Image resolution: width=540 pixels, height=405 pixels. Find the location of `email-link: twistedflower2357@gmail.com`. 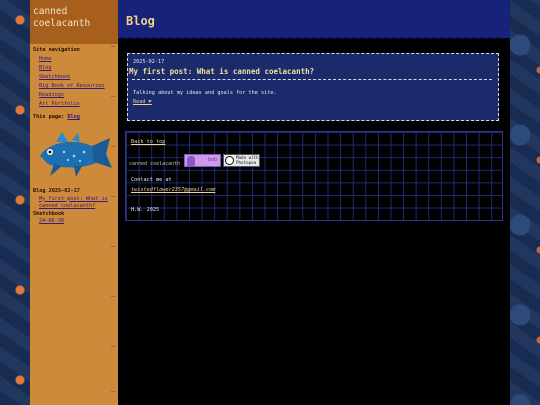

email-link: twistedflower2357@gmail.com is located at coordinates (173, 190).